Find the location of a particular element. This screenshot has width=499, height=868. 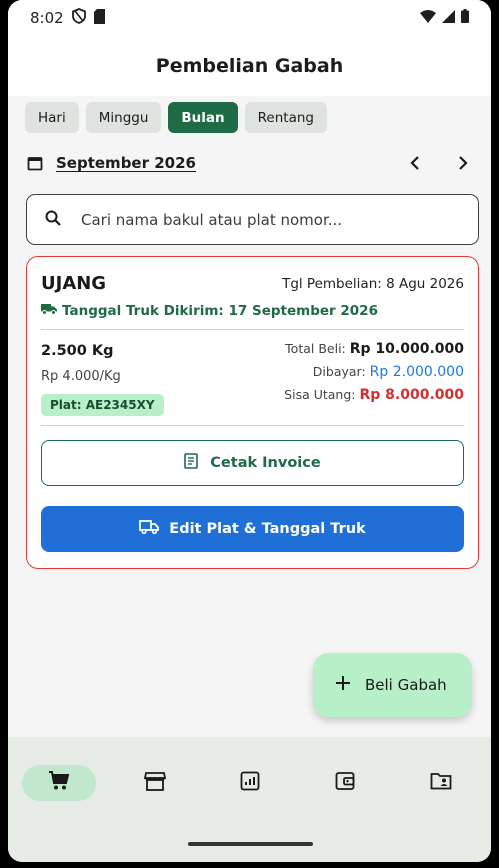

plate-badge: Plat: AE2345XY is located at coordinates (102, 405).